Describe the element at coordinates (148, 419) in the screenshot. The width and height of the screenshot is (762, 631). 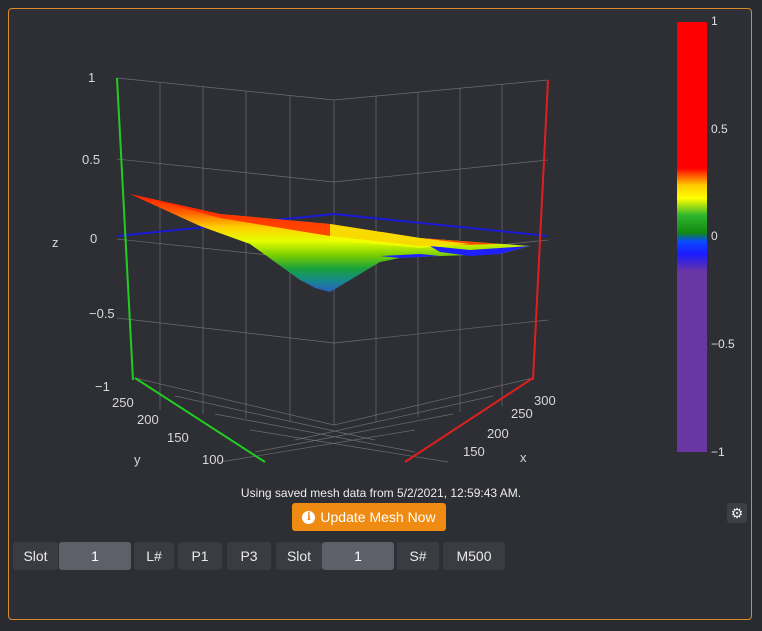
I see `y-tick-label: 200` at that location.